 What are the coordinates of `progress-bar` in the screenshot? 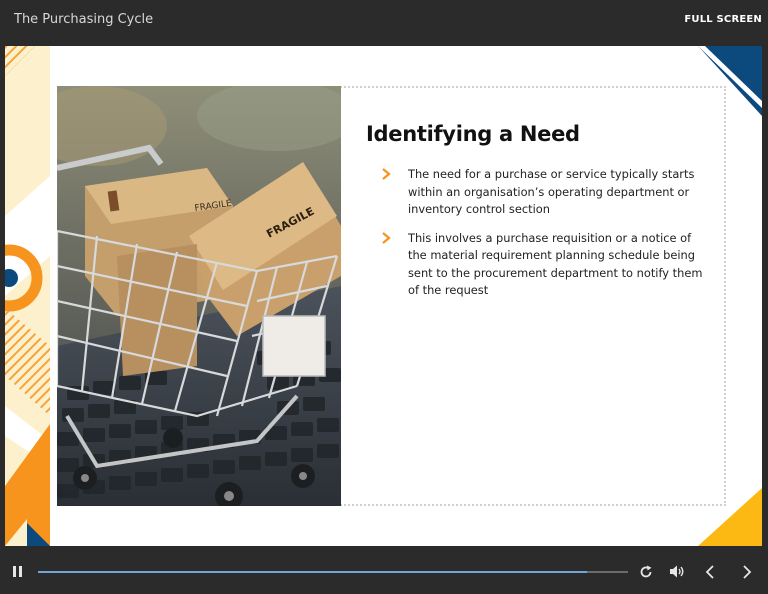 It's located at (333, 572).